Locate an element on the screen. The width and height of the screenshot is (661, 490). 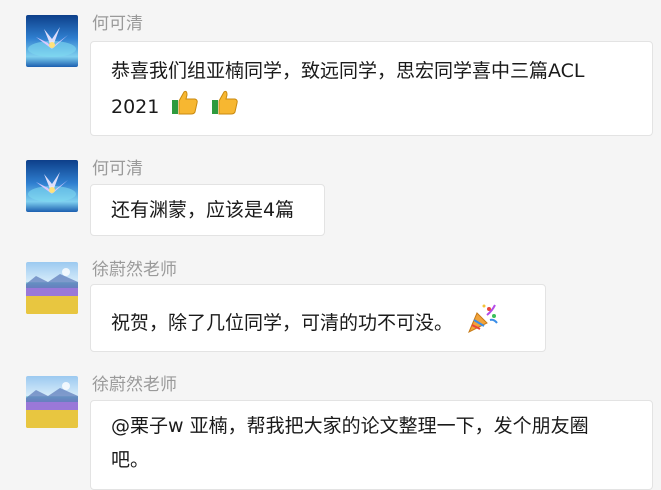
message-text-line: @栗子w 亚楠，帮我把大家的论文整理一下，发个朋友圈 is located at coordinates (350, 426).